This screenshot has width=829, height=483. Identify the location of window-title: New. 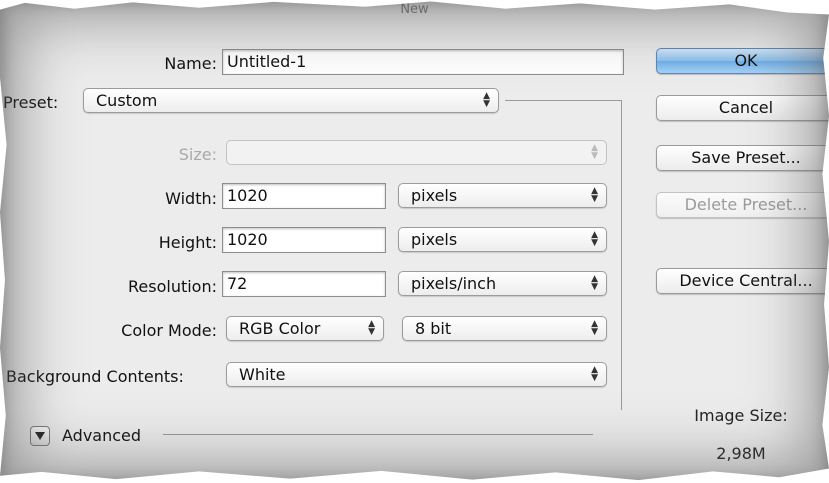
(414, 9).